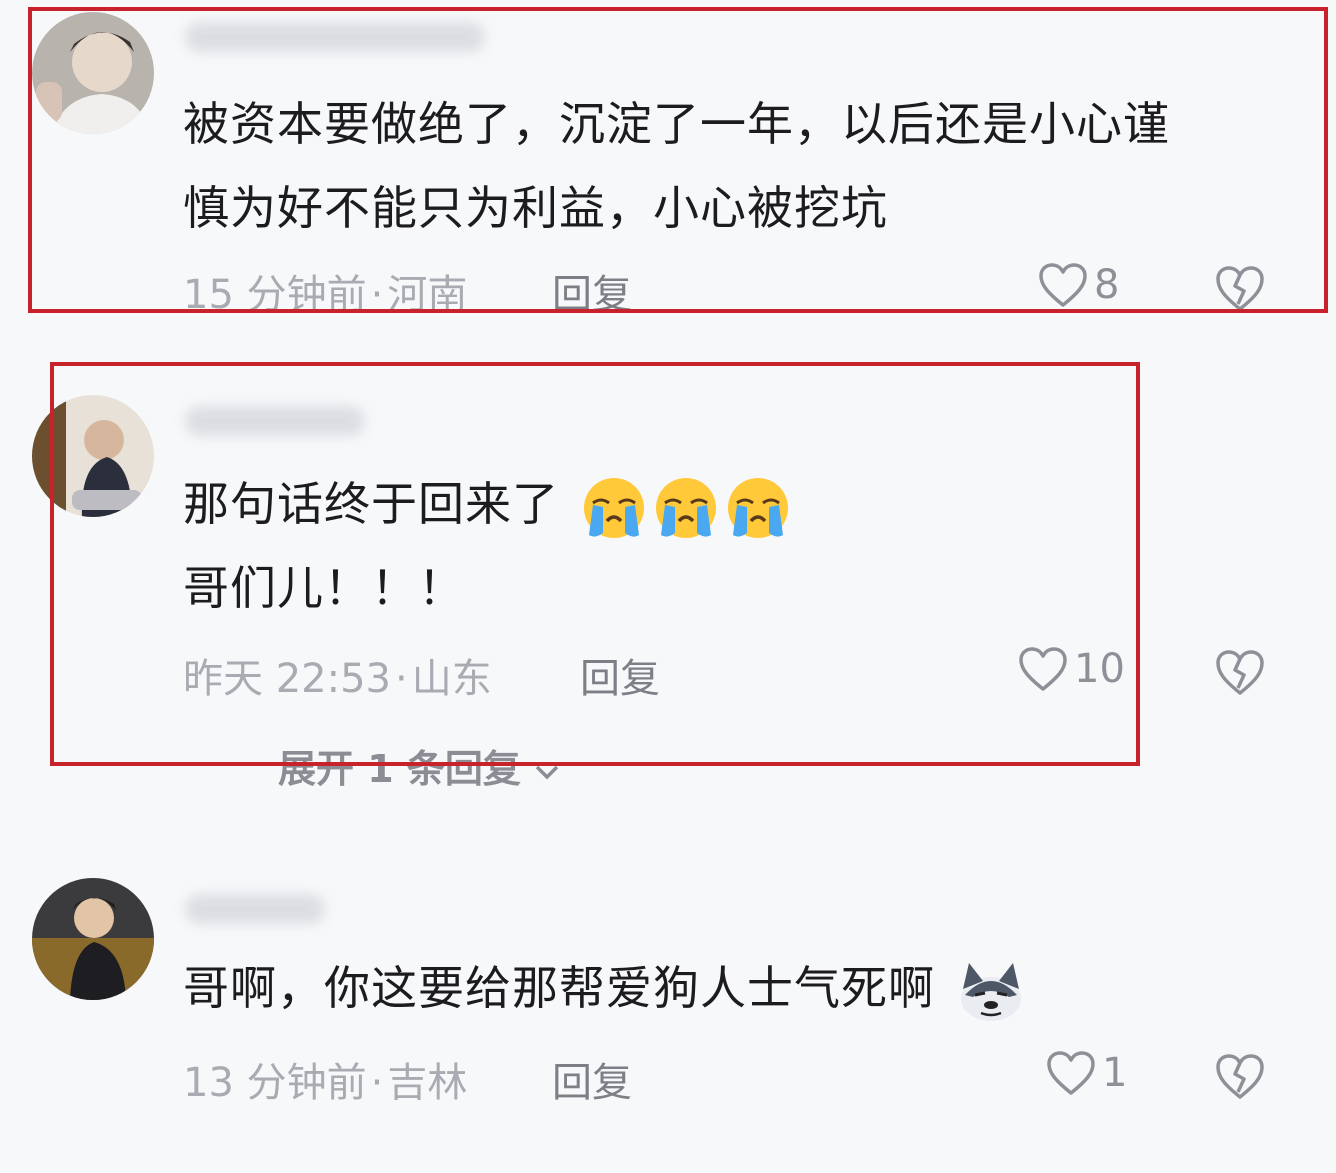 Image resolution: width=1336 pixels, height=1173 pixels. What do you see at coordinates (1107, 285) in the screenshot?
I see `like-count: 8` at bounding box center [1107, 285].